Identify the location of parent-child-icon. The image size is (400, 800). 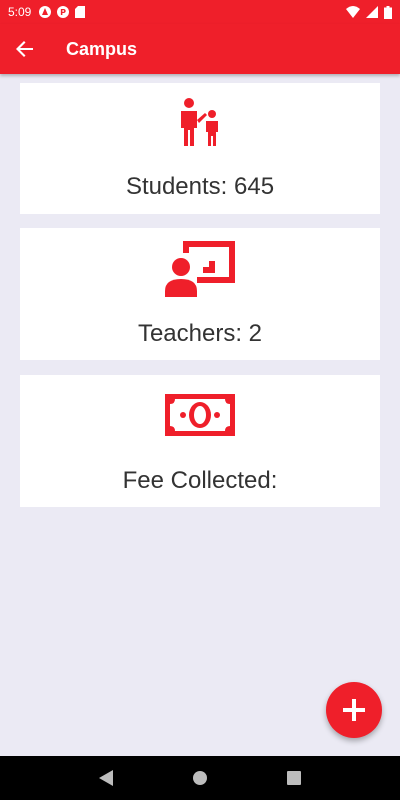
(199, 122).